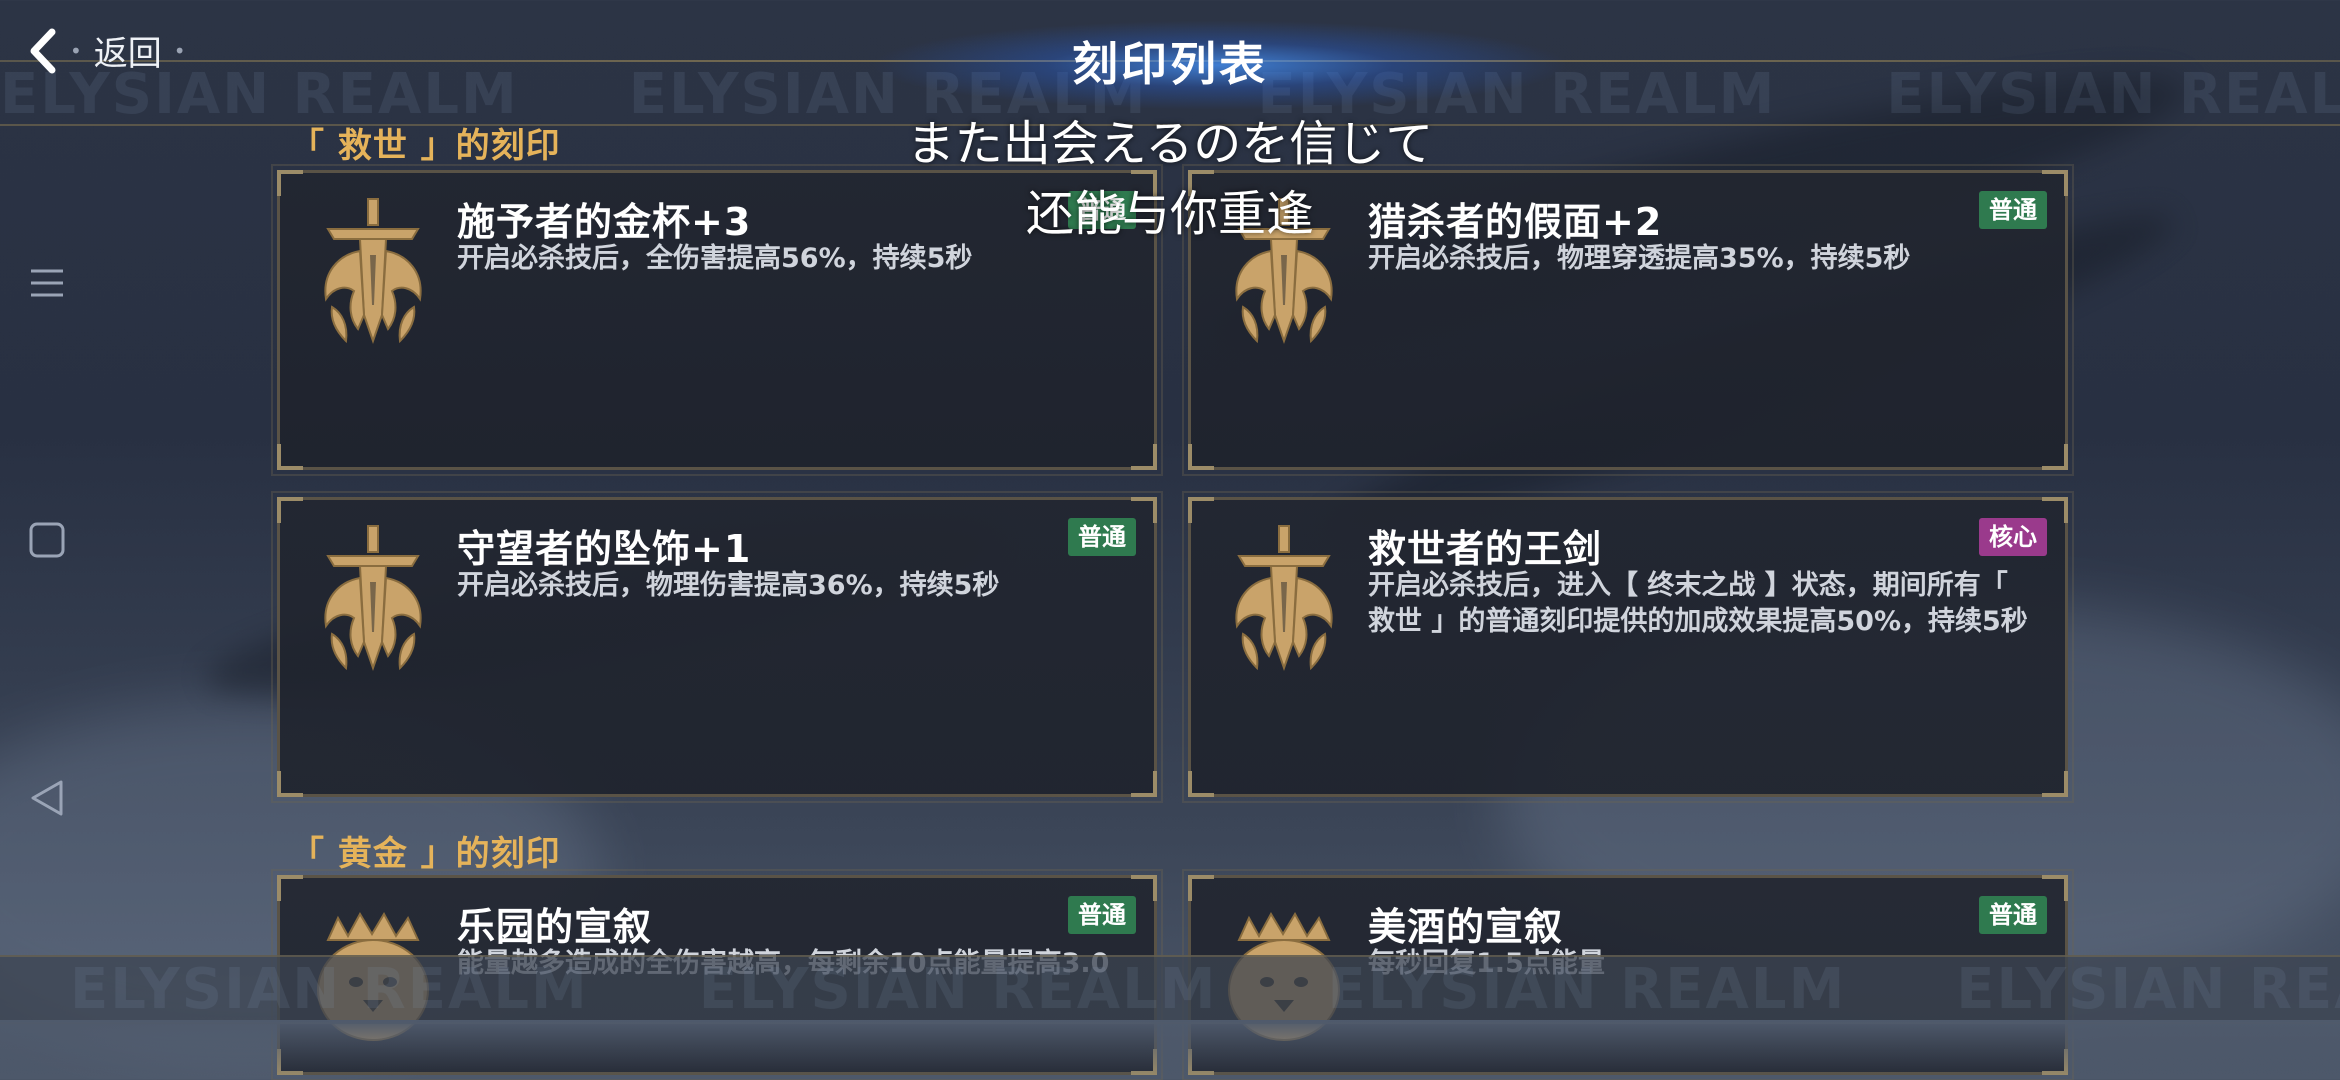 The height and width of the screenshot is (1080, 2340). I want to click on system-back-button, so click(47, 798).